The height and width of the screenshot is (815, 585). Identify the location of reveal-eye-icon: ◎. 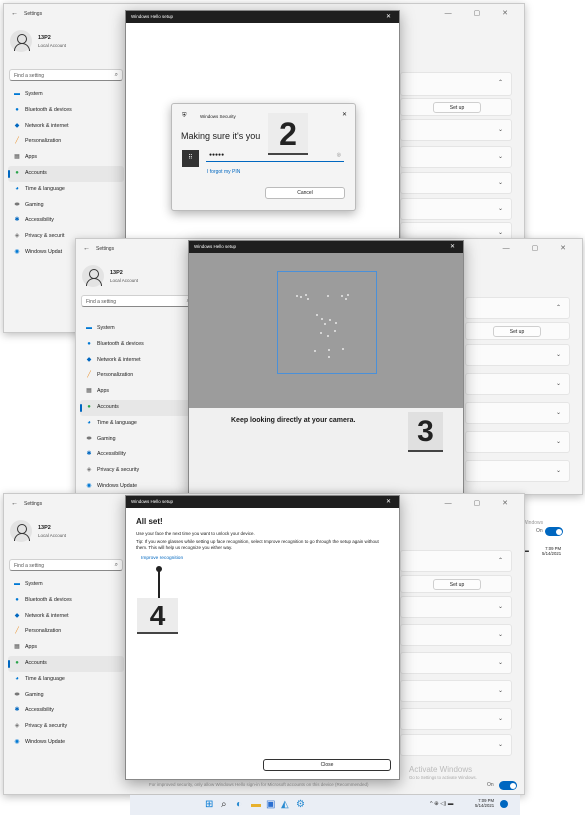
(339, 155).